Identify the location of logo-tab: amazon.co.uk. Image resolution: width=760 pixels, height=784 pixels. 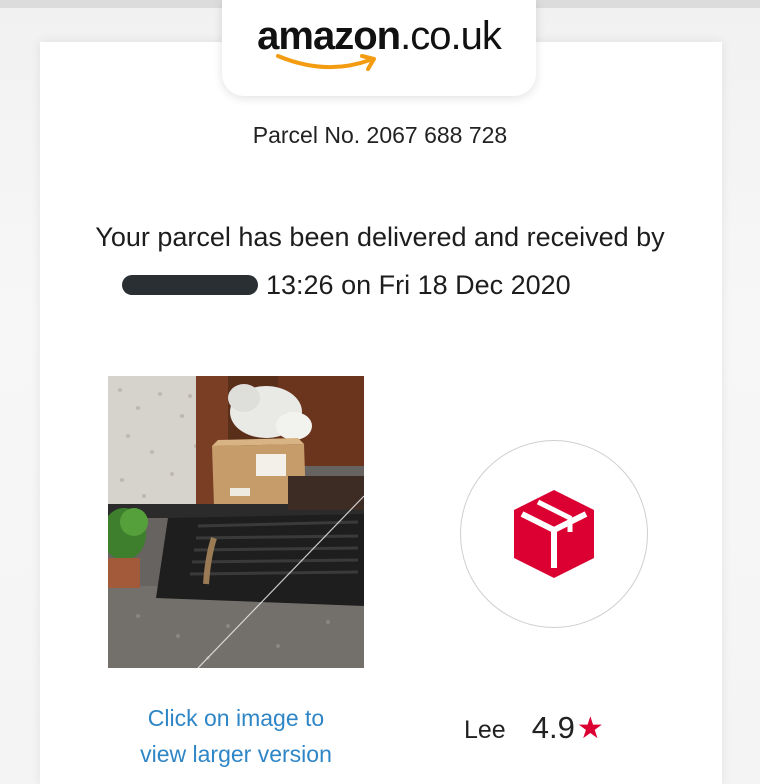
(379, 48).